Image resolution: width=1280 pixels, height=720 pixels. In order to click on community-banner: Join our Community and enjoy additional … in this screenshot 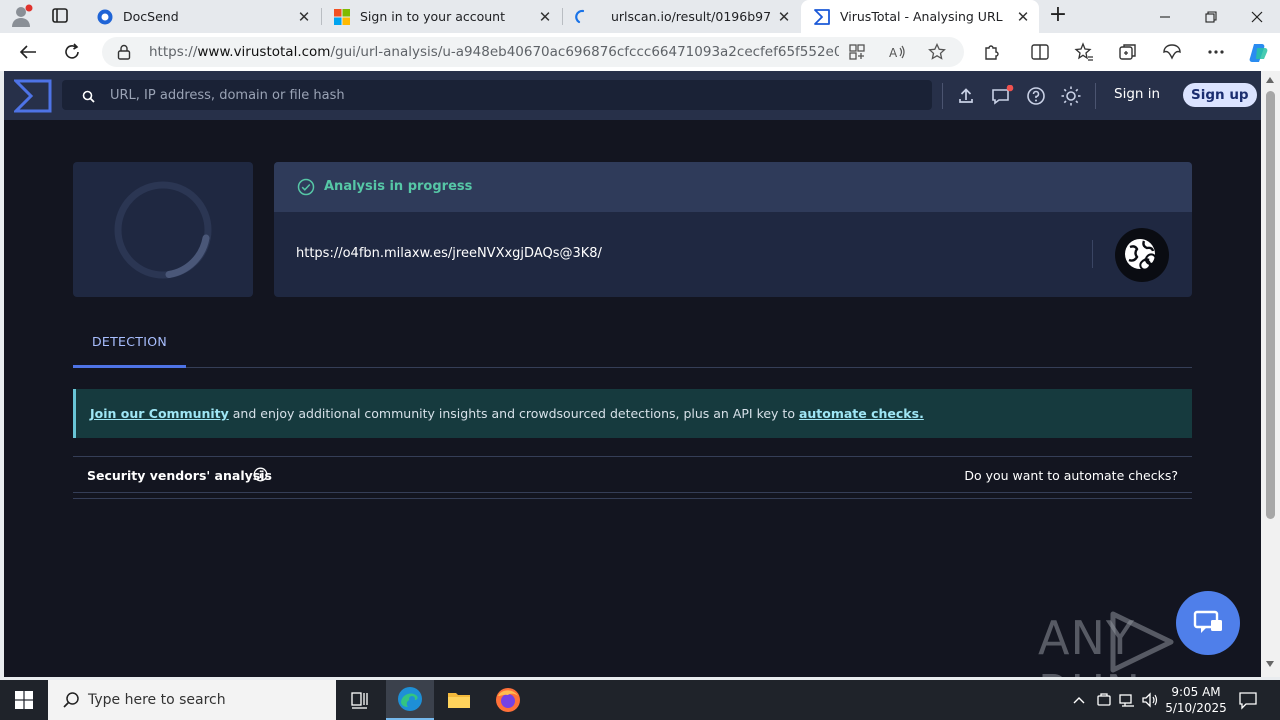, I will do `click(632, 413)`.